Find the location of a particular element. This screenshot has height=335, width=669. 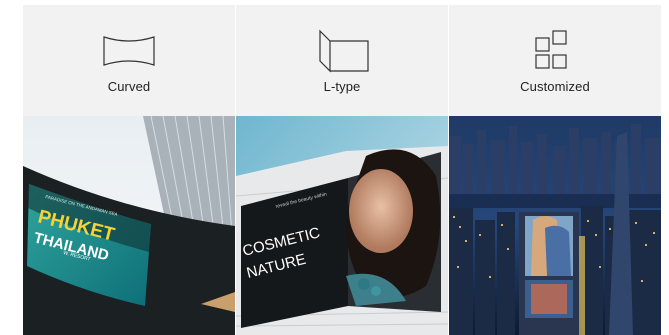

card-header: L-type is located at coordinates (342, 60).